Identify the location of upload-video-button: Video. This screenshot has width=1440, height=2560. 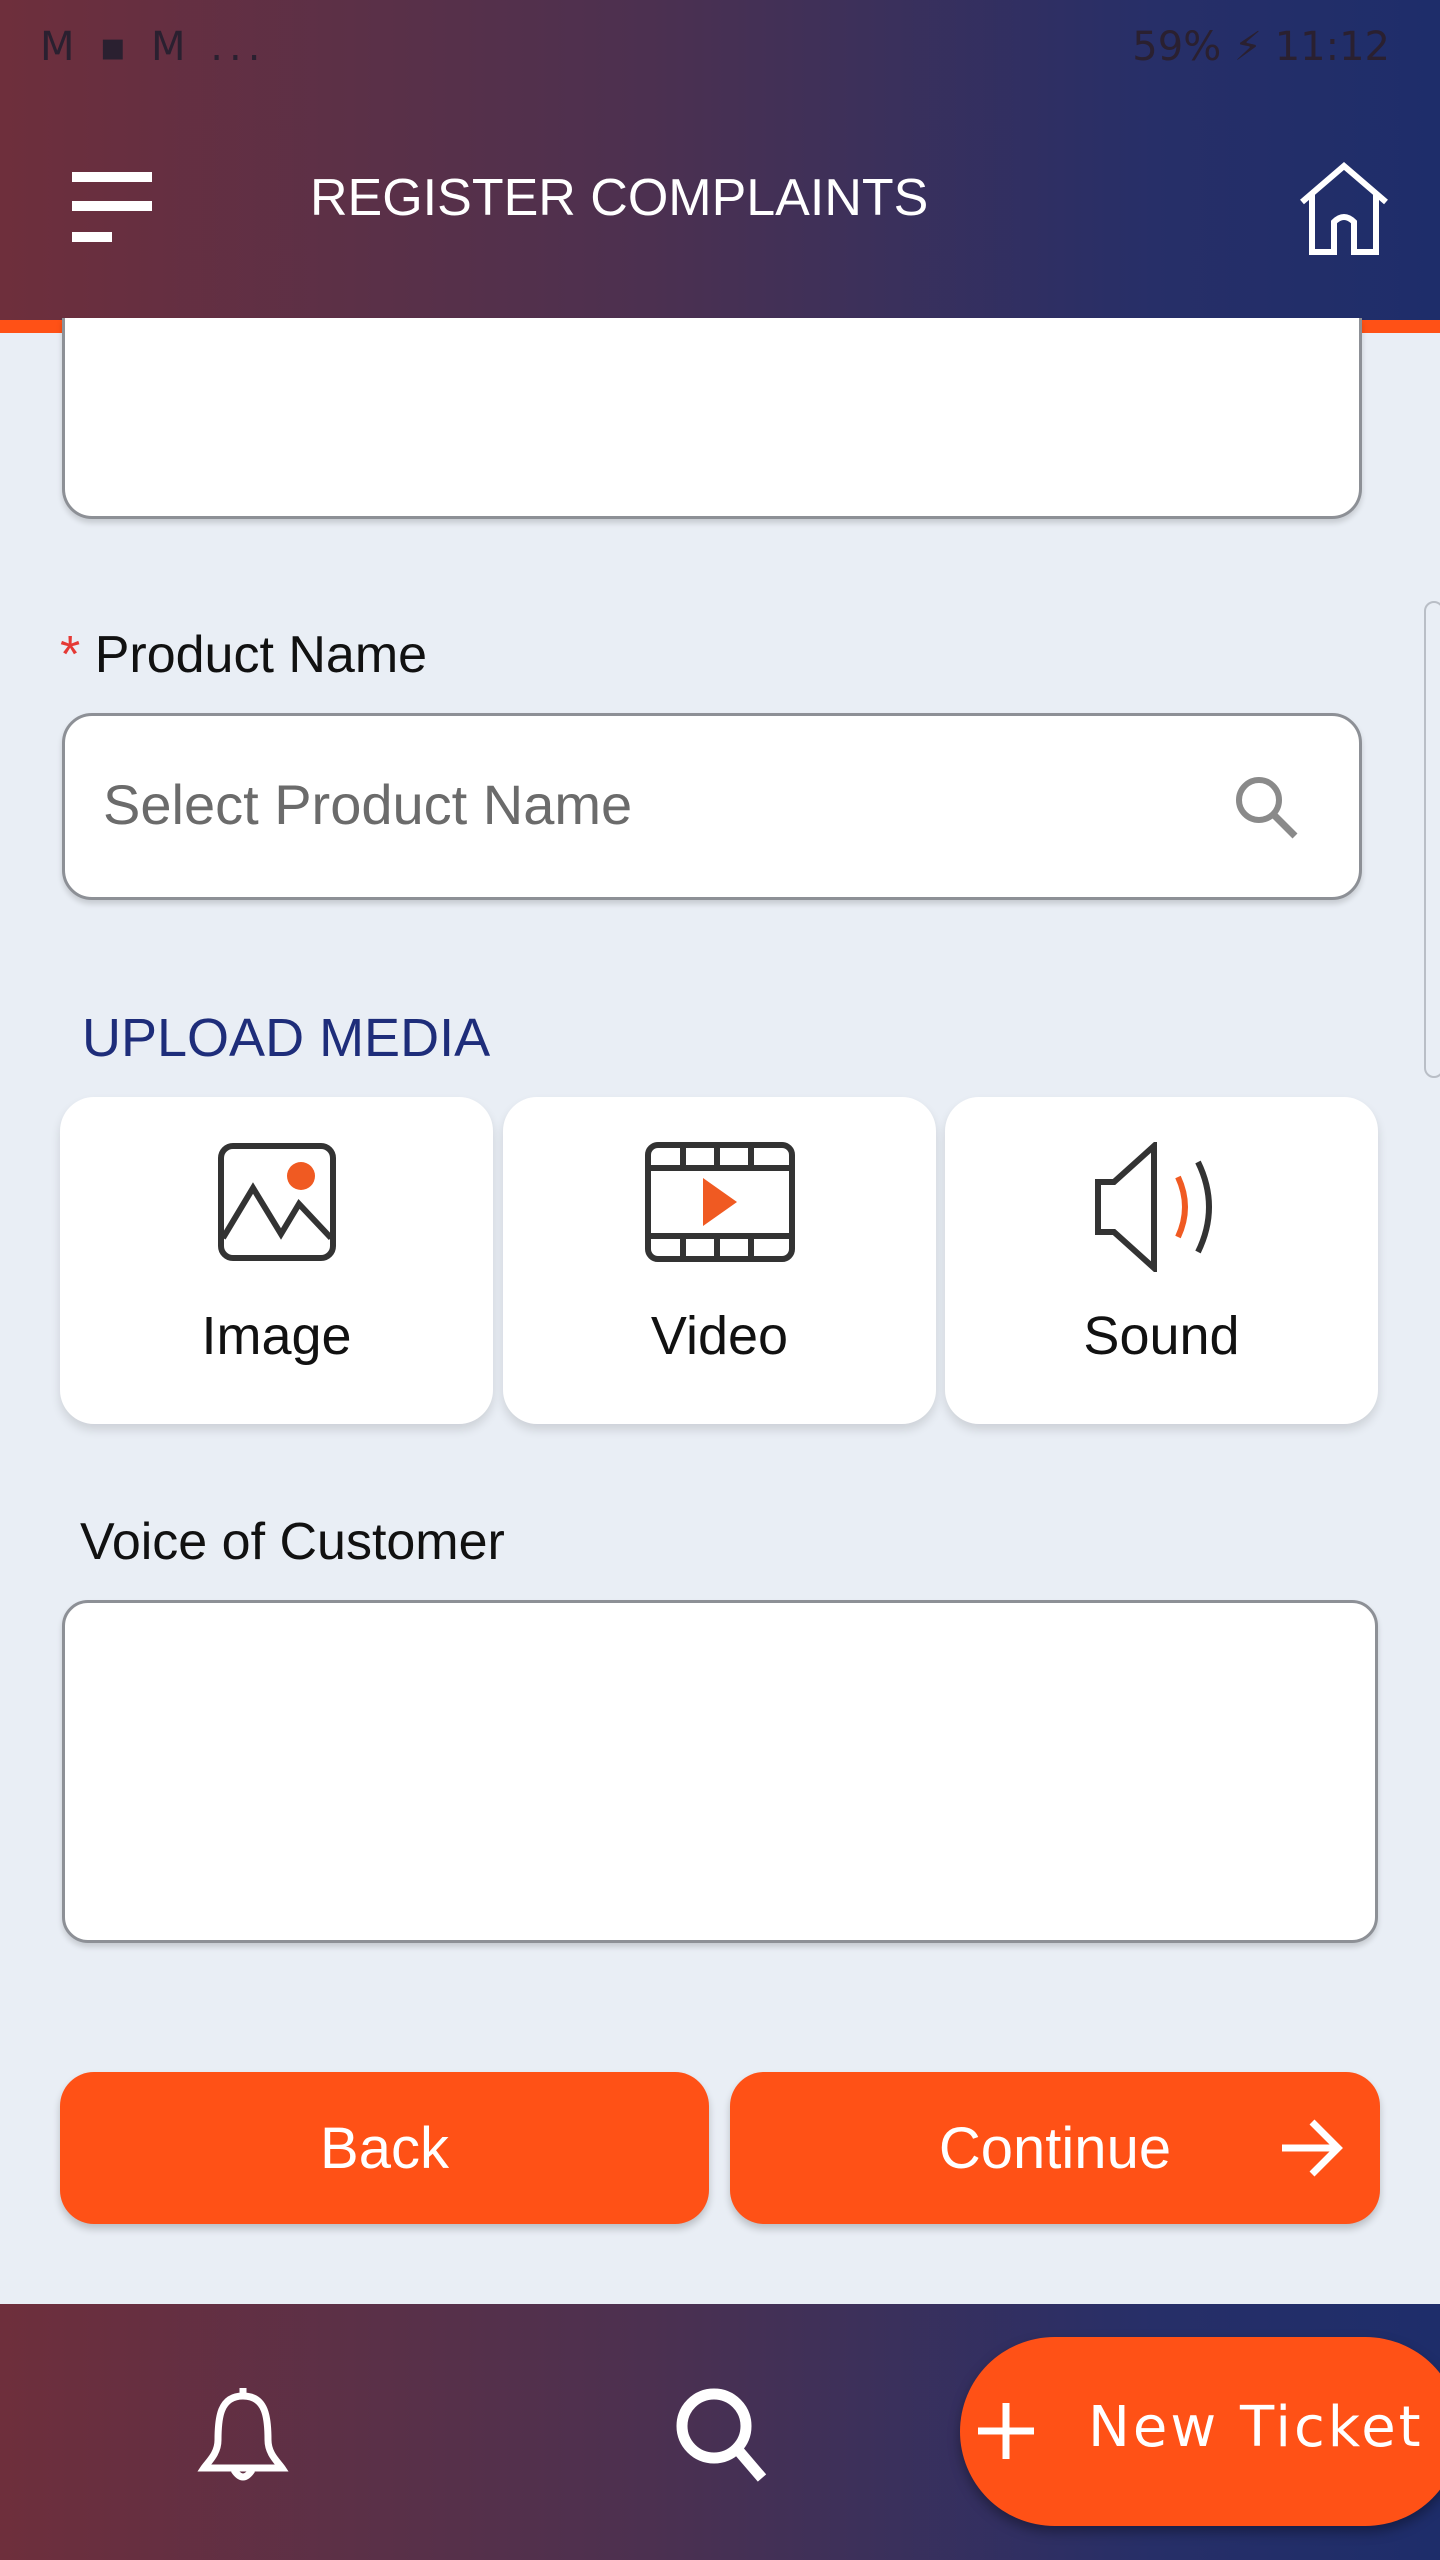
(719, 1260).